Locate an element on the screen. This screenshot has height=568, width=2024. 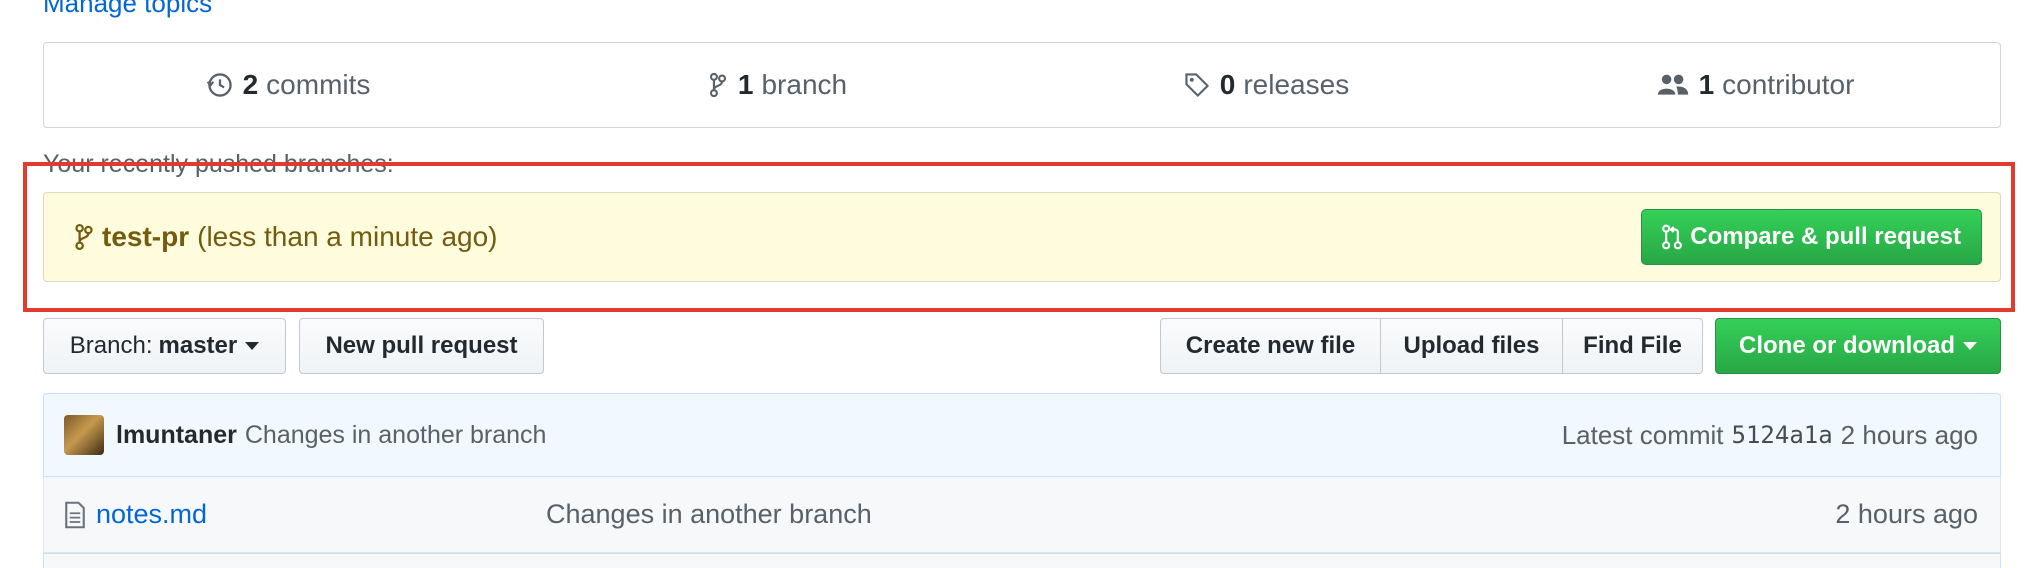
clone-or-download-button: Clone or download is located at coordinates (1858, 346).